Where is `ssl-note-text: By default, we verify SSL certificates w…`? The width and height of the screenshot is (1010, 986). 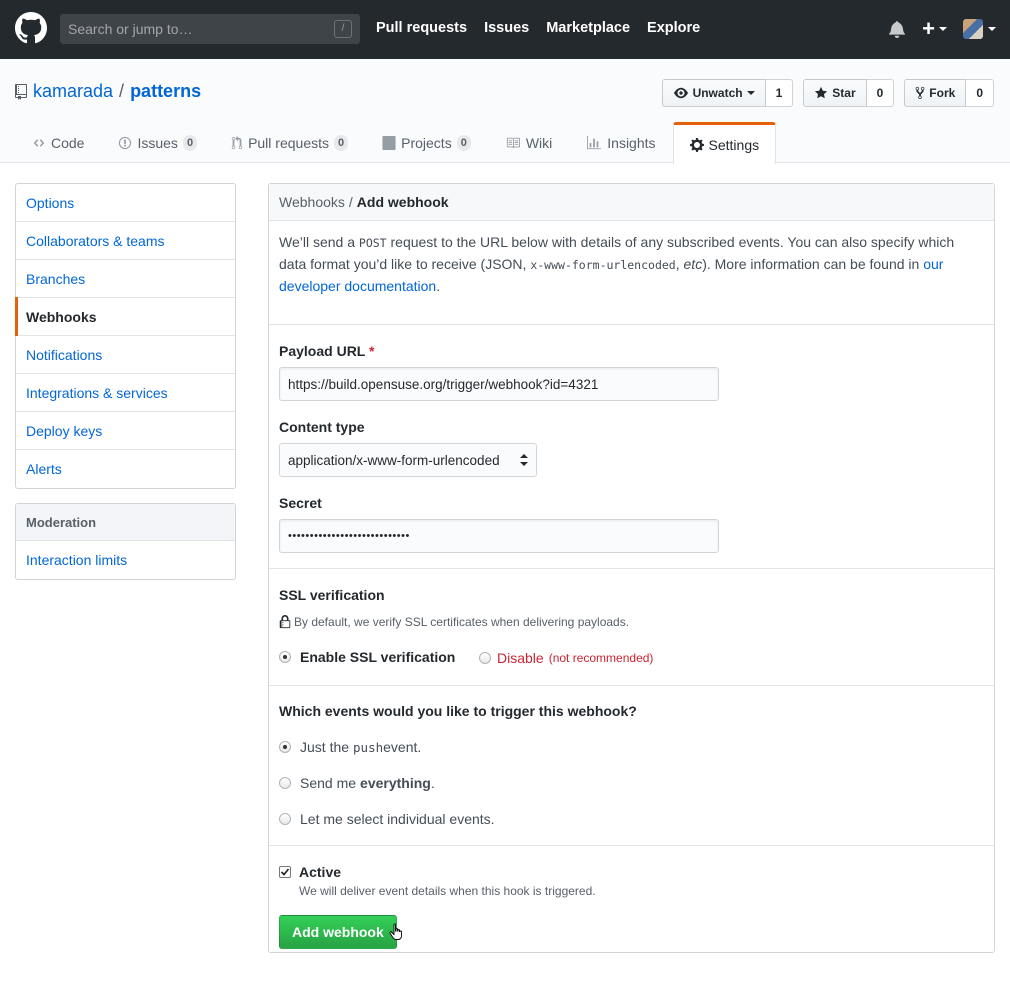 ssl-note-text: By default, we verify SSL certificates w… is located at coordinates (462, 622).